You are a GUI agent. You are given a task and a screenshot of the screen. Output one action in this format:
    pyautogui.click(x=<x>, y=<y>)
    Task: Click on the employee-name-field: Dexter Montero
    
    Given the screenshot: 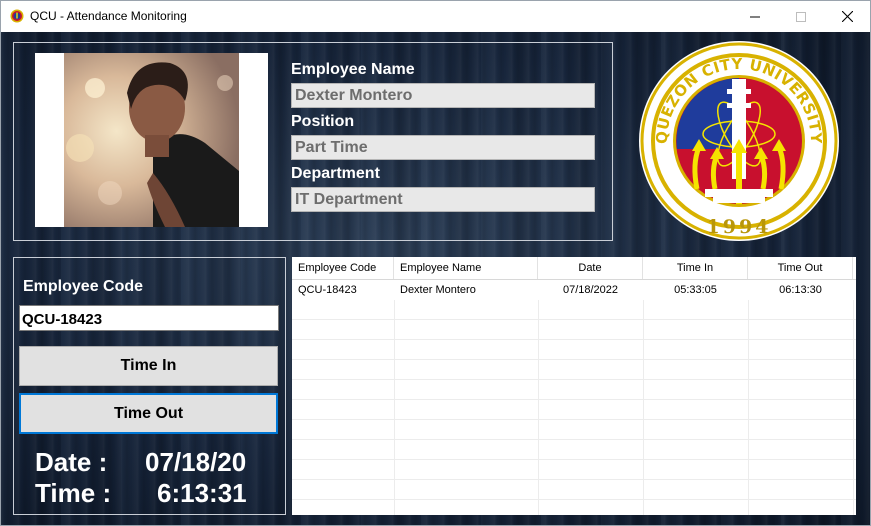 What is the action you would take?
    pyautogui.click(x=443, y=95)
    